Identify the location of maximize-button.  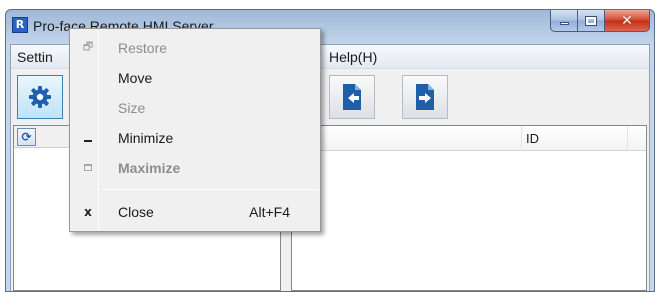
(591, 21).